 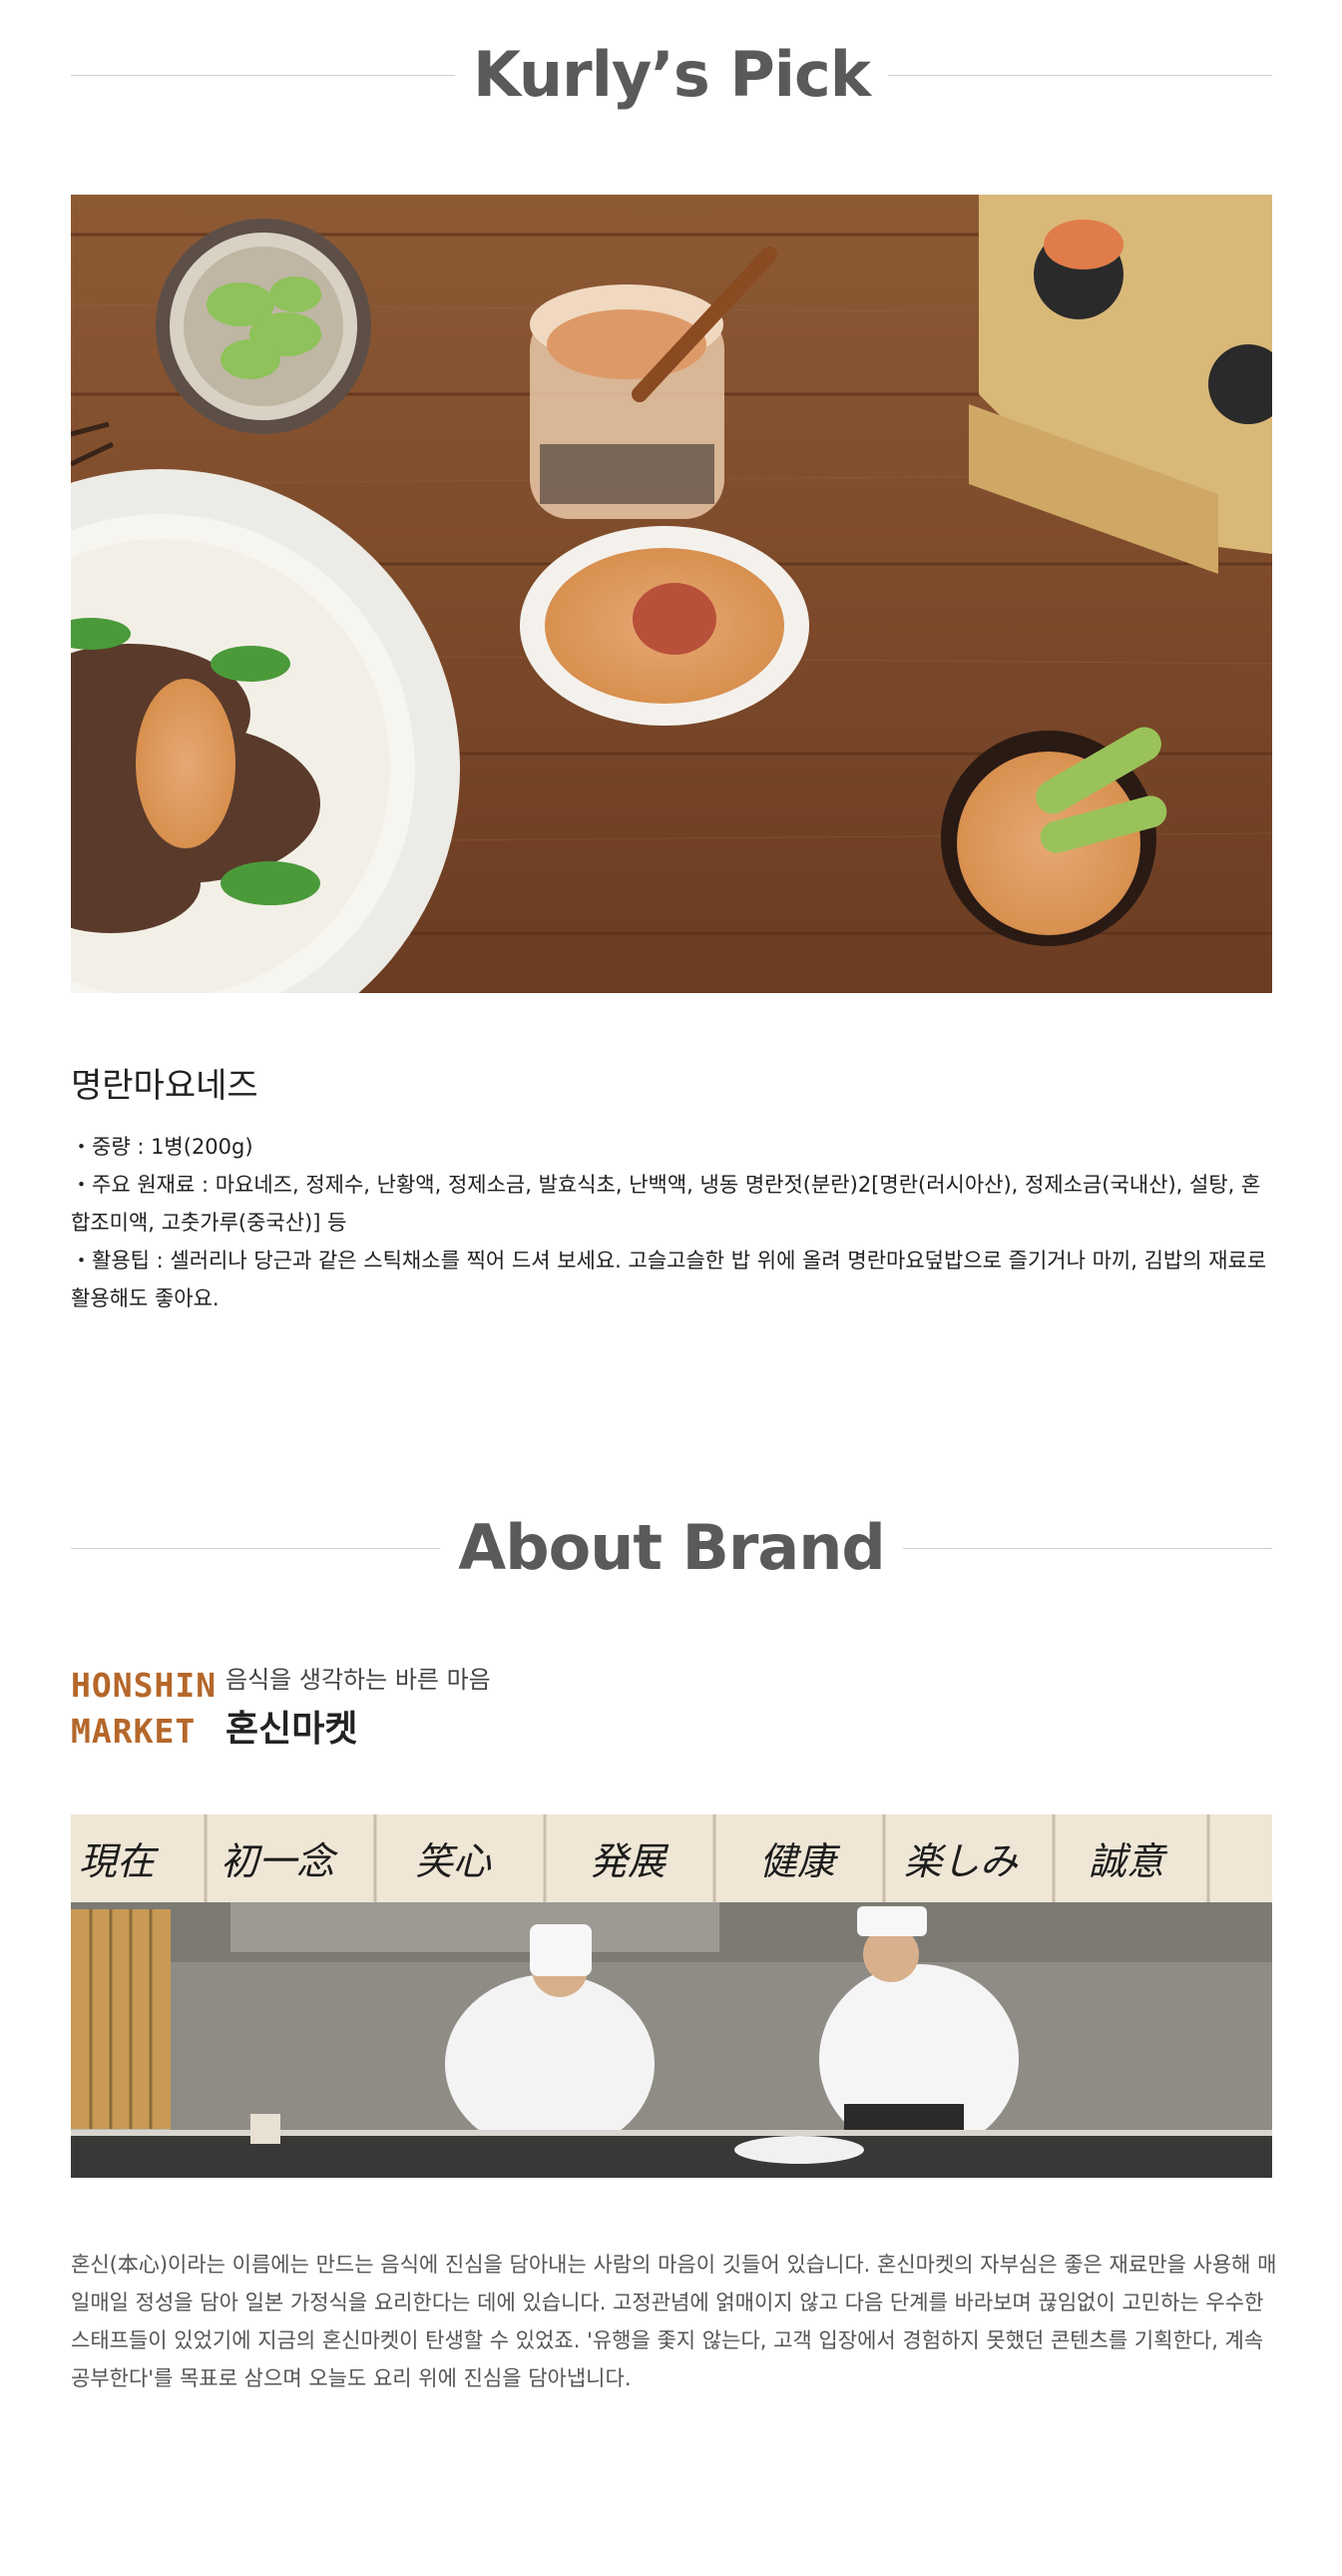 I want to click on noren-label: 笑心, so click(x=453, y=1861).